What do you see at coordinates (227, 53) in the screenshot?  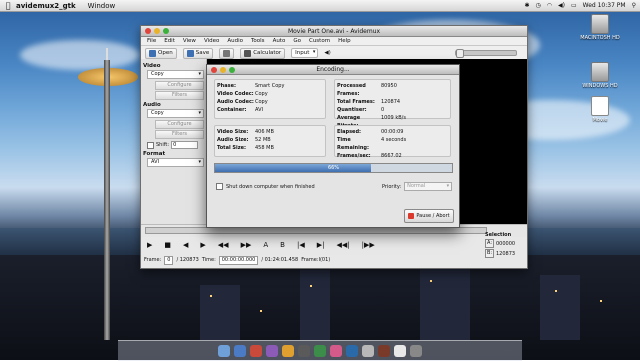 I see `info-button` at bounding box center [227, 53].